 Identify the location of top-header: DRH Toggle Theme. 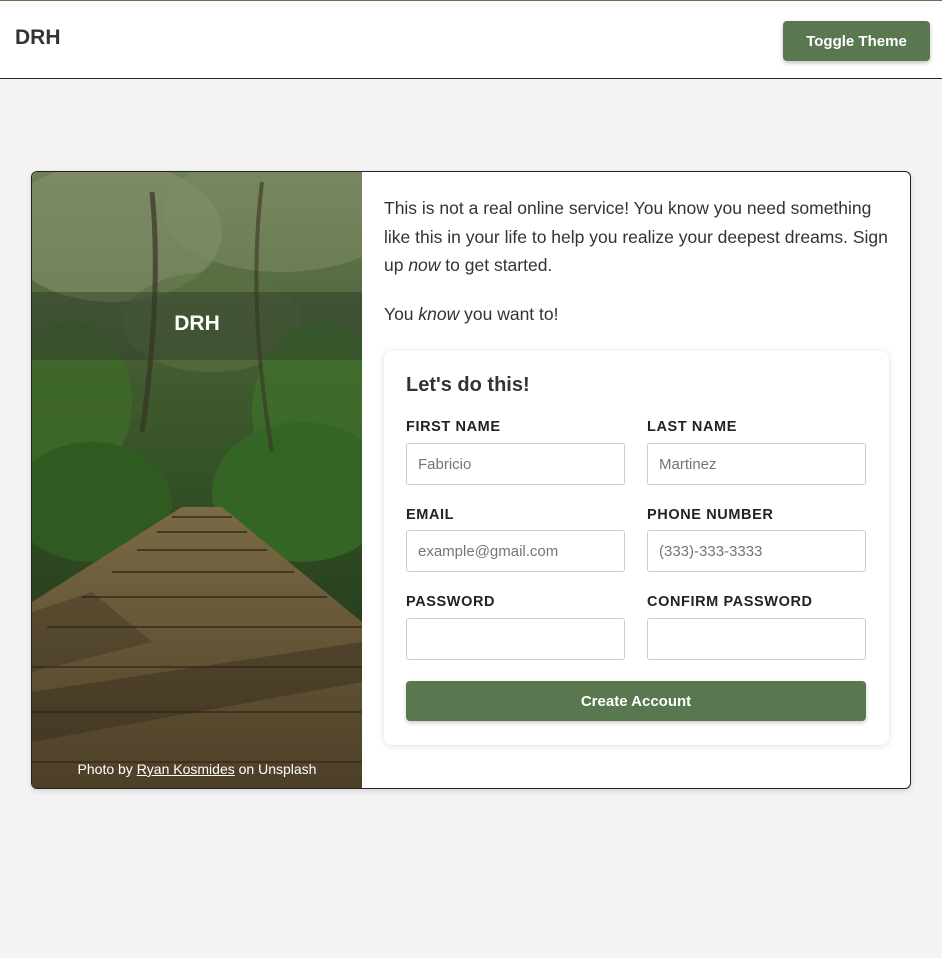
(471, 39).